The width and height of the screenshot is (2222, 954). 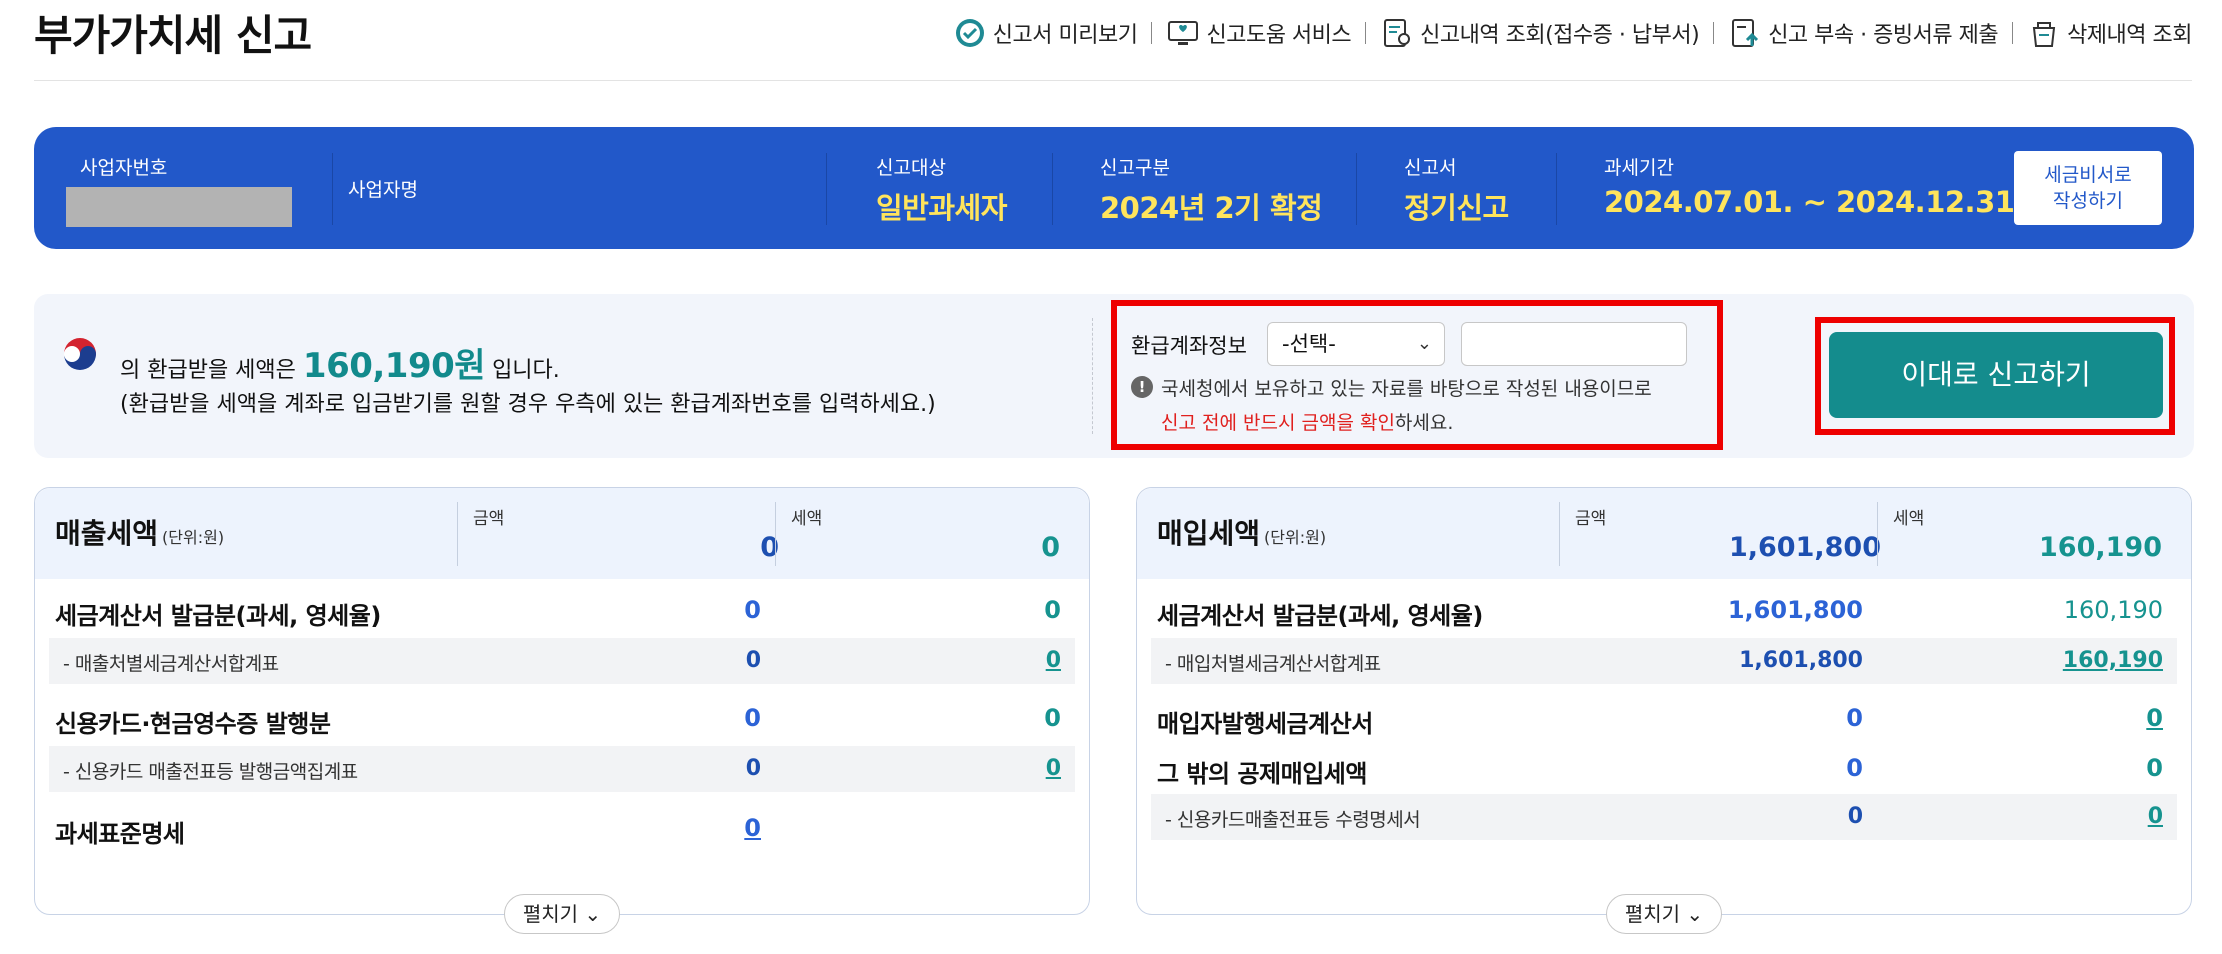 I want to click on bank-select-value: -선택-, so click(x=1309, y=344).